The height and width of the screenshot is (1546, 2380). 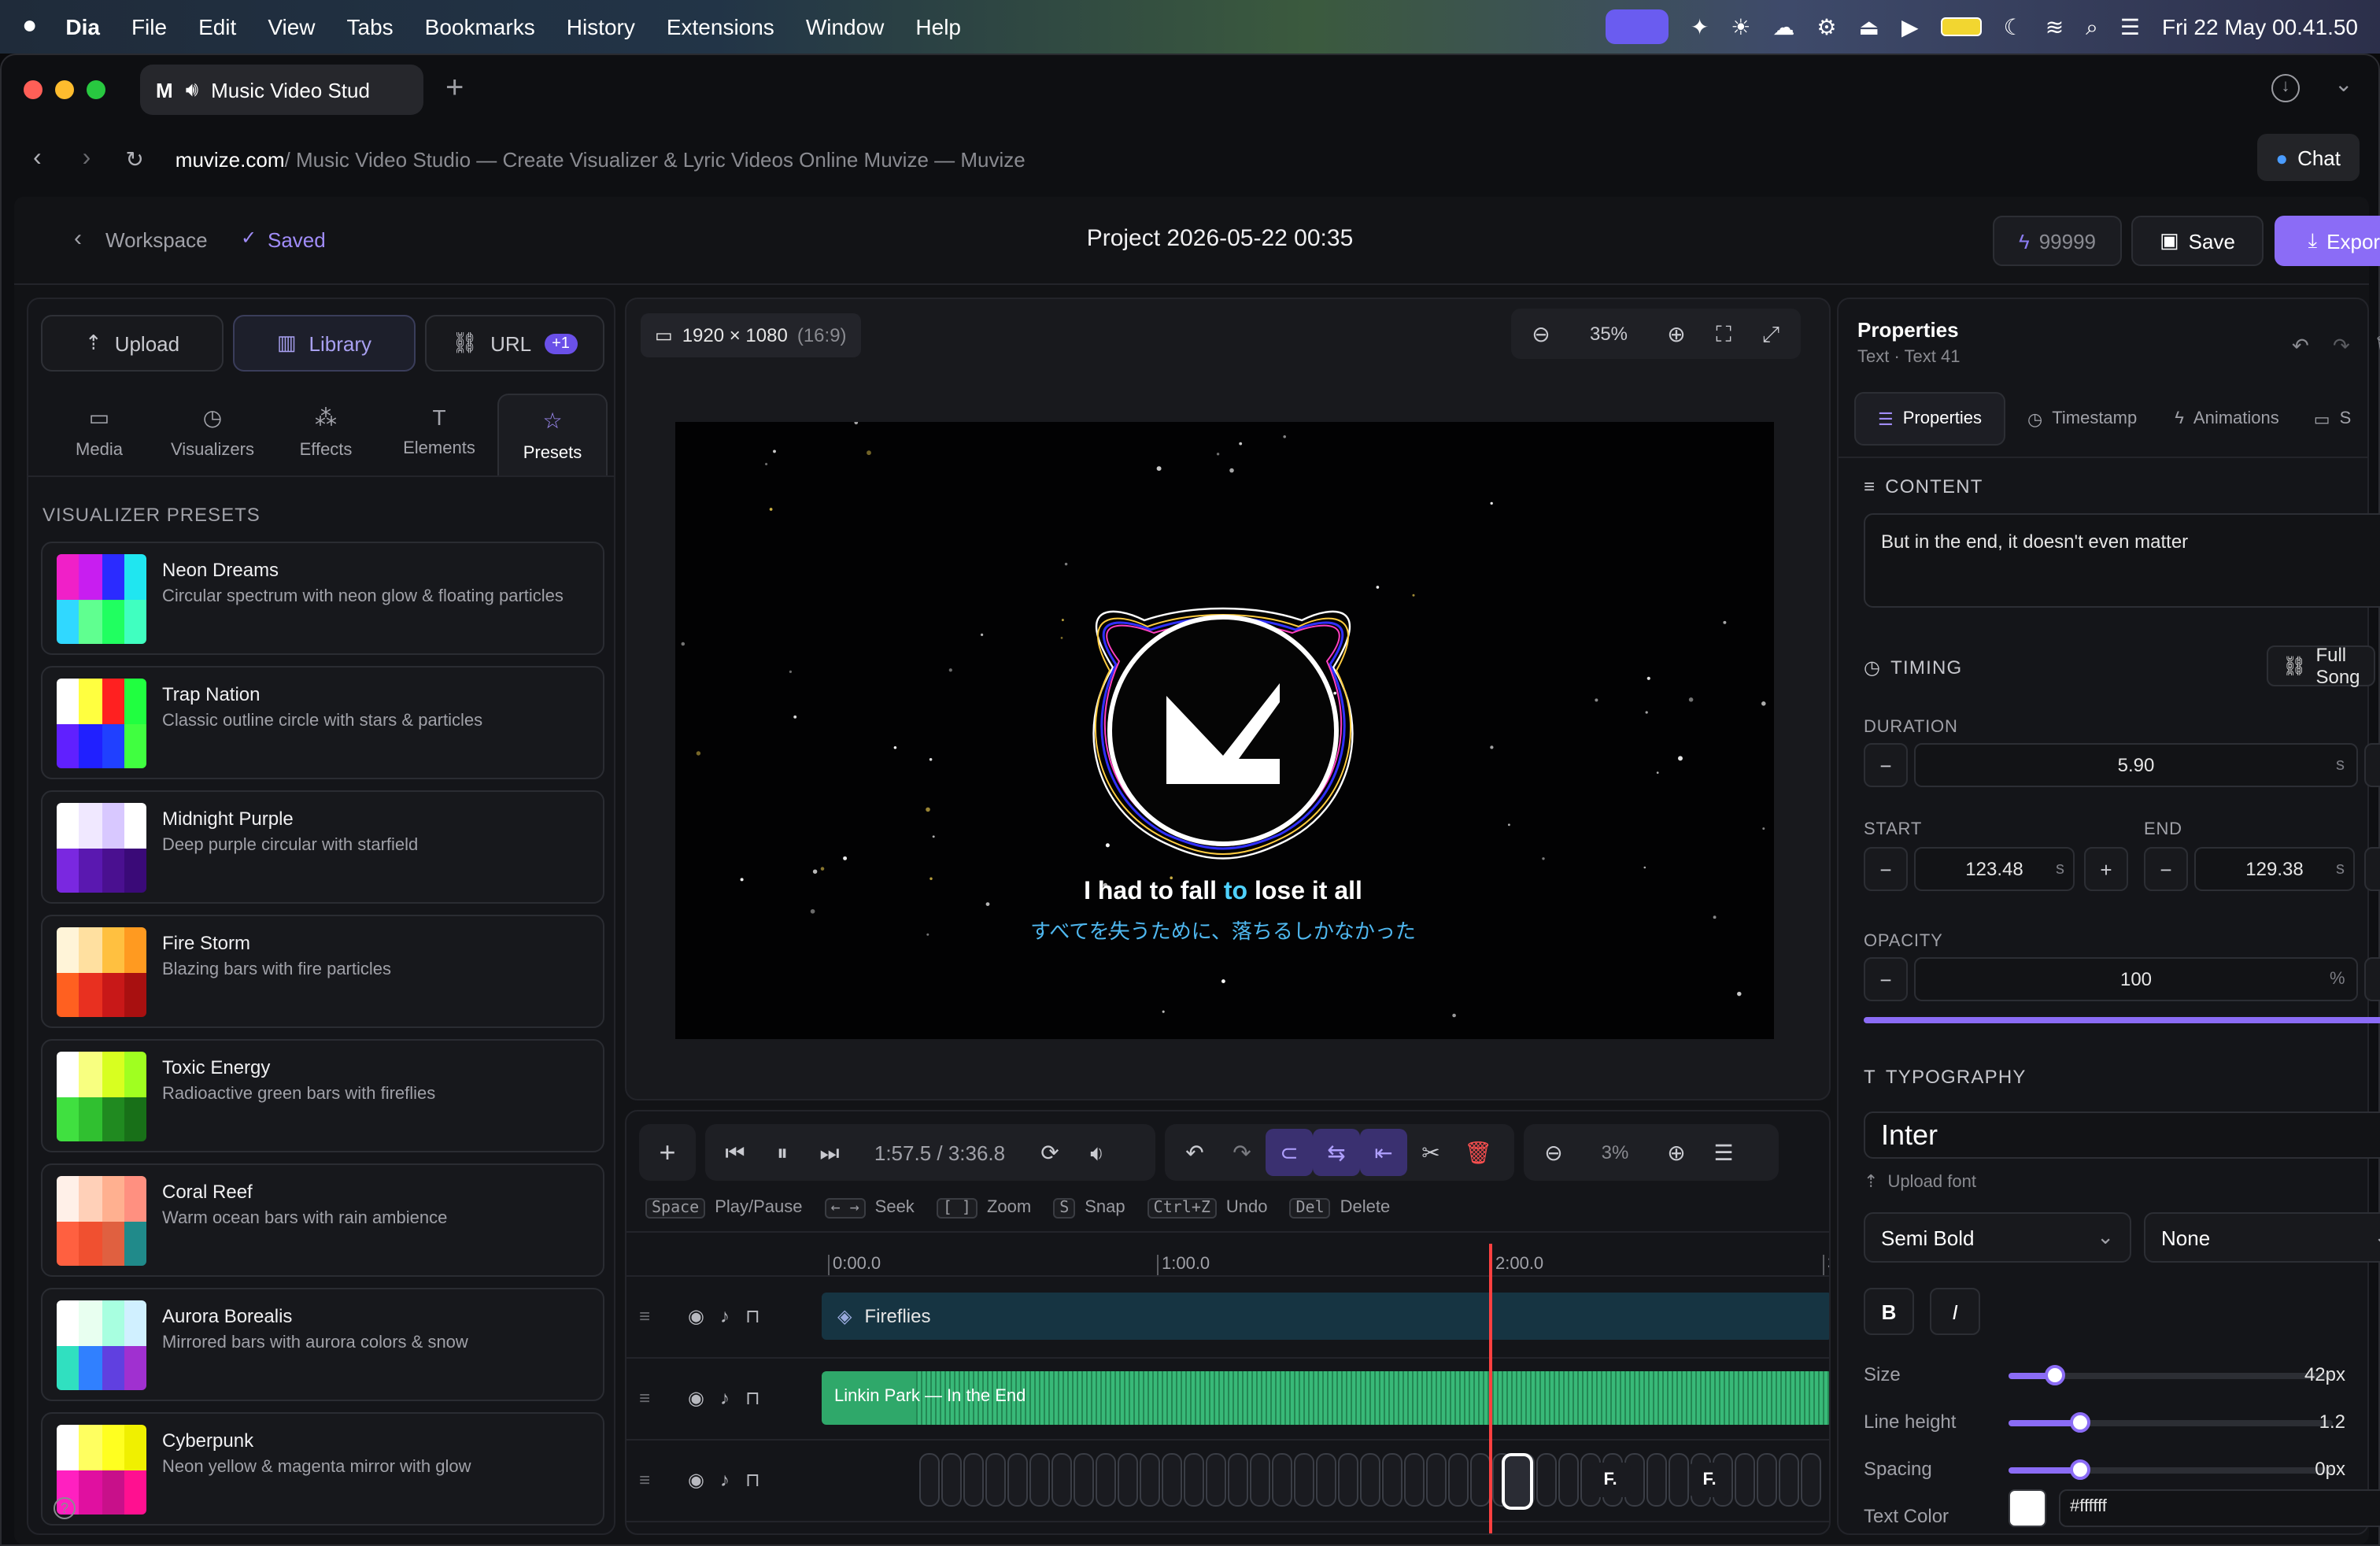 What do you see at coordinates (1325, 1316) in the screenshot?
I see `effect-clip: ◈ Fireflies` at bounding box center [1325, 1316].